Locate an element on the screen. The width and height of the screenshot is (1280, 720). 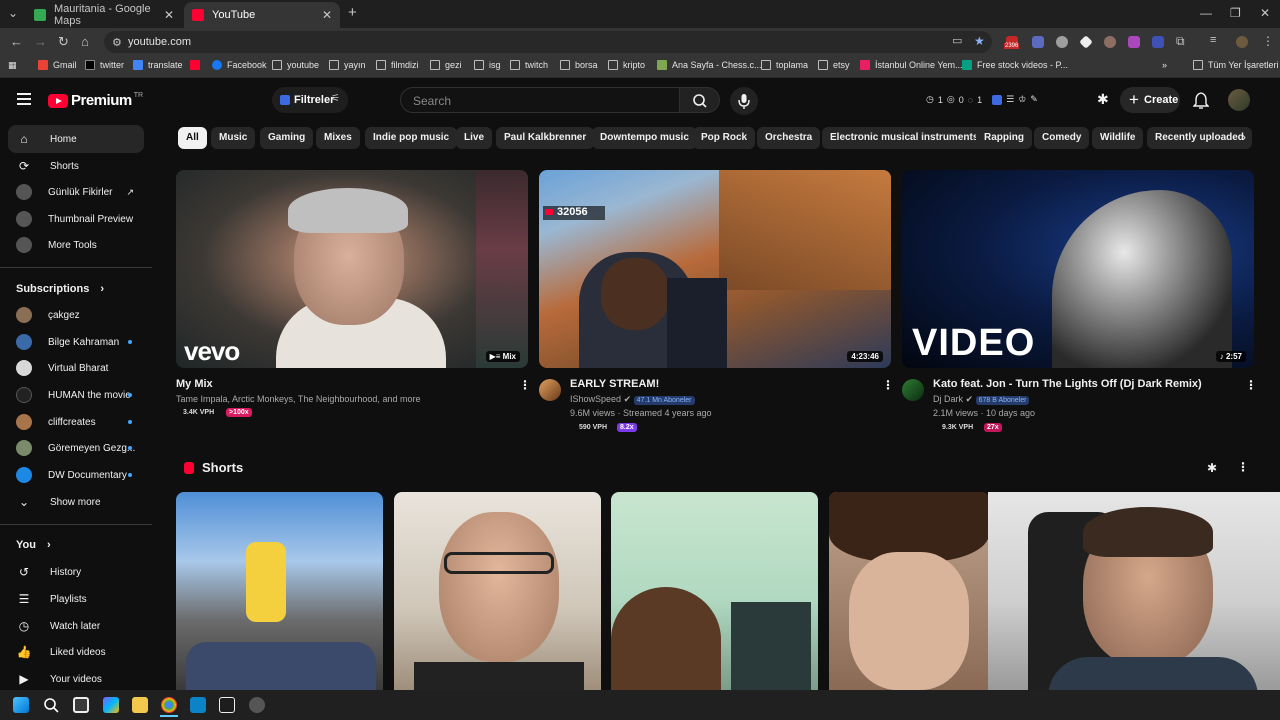
video-thumbnail: 32056 4:23:46 is located at coordinates (715, 269).